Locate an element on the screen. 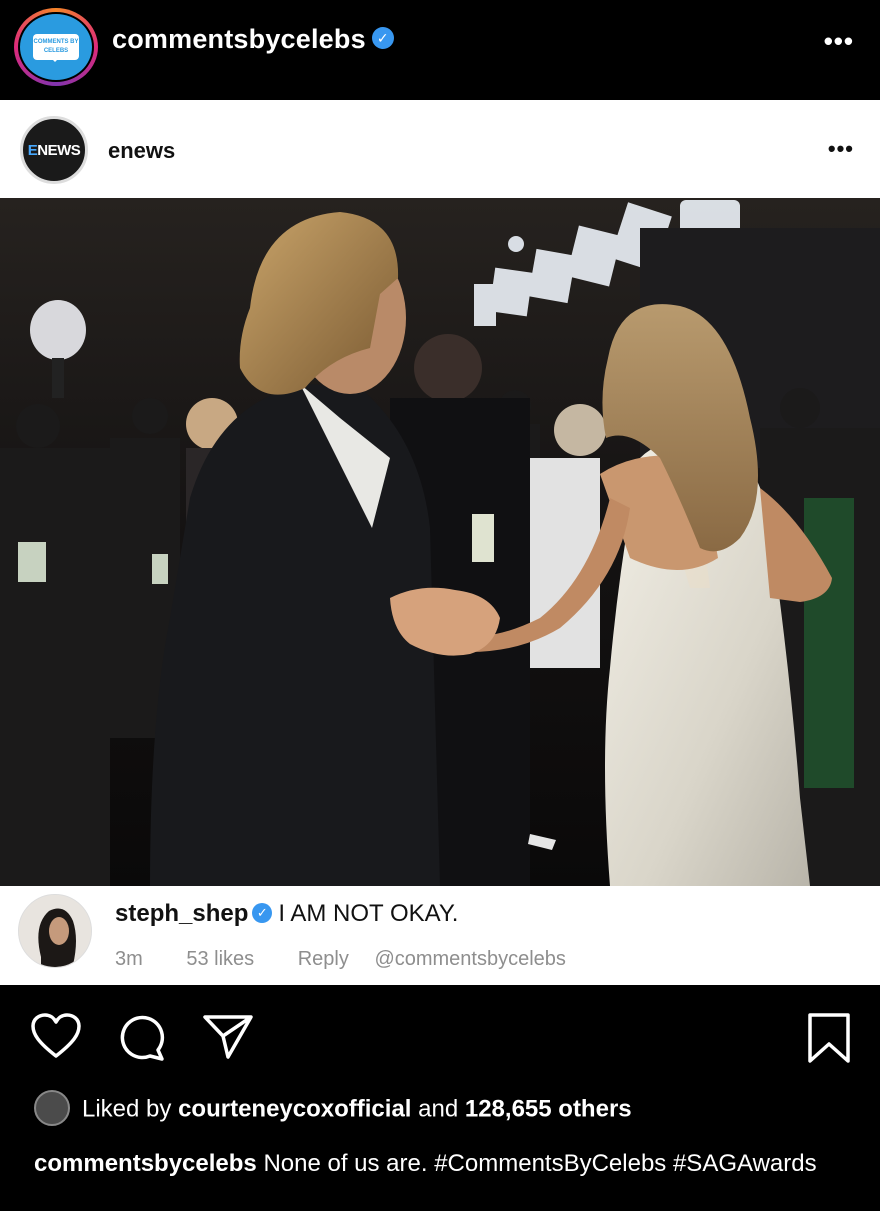 This screenshot has width=880, height=1211. commenter-avatar is located at coordinates (55, 931).